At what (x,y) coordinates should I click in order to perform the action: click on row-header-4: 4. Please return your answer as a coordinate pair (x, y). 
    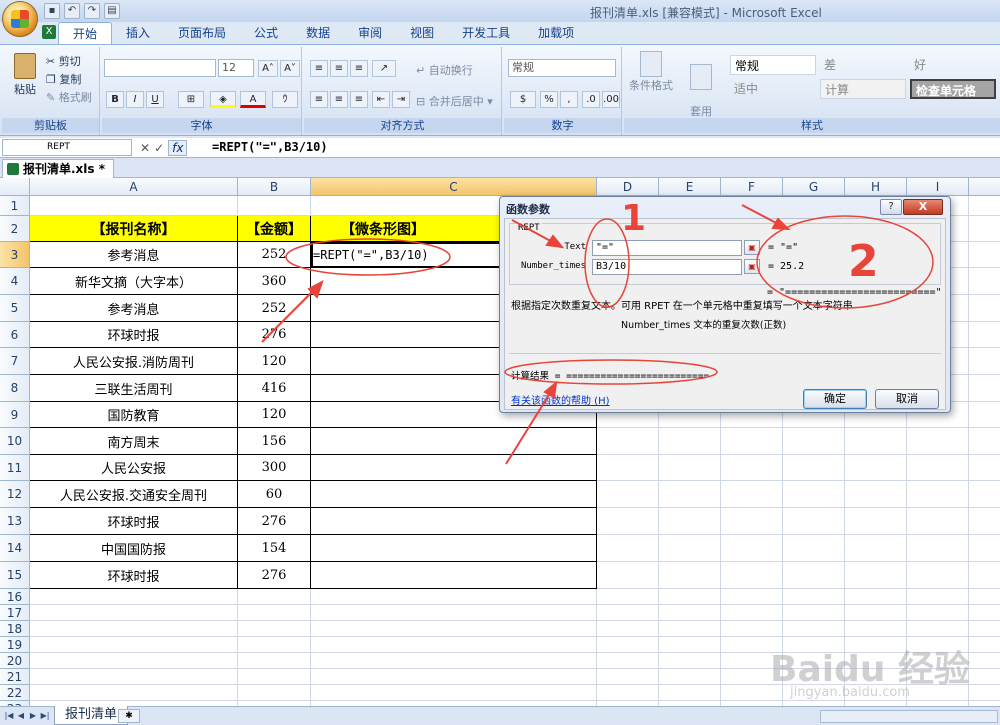
    Looking at the image, I should click on (15, 281).